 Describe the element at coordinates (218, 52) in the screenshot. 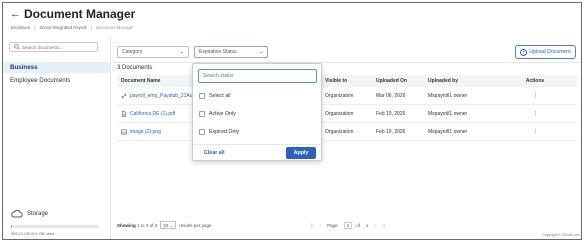

I see `expiration-status-filter-label: Expiration Status` at that location.